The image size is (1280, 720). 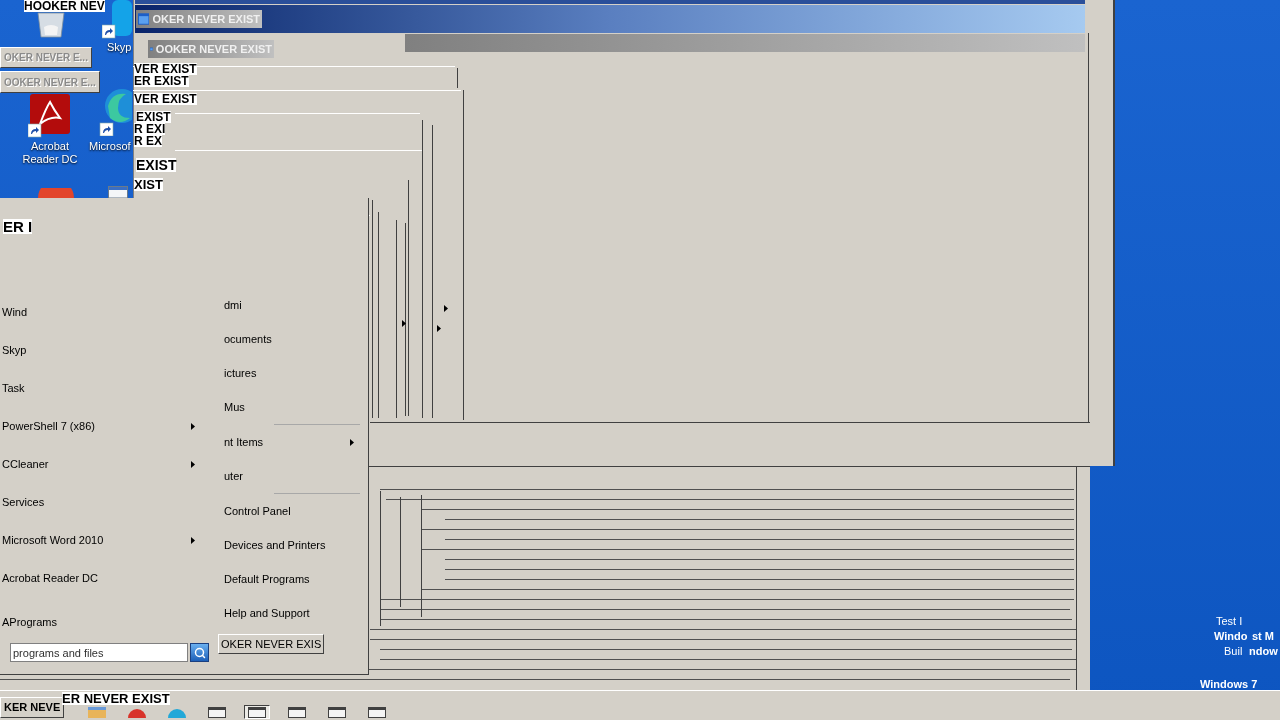 I want to click on search-icon, so click(x=199, y=652).